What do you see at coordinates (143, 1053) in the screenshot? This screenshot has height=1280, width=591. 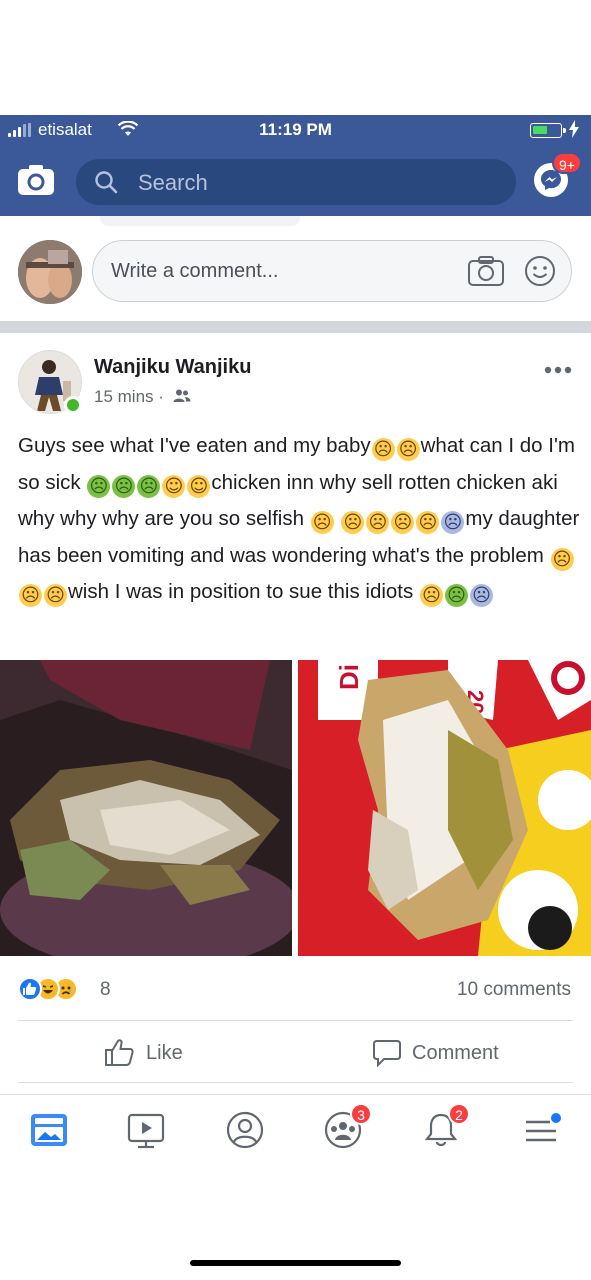 I see `like-button: Like` at bounding box center [143, 1053].